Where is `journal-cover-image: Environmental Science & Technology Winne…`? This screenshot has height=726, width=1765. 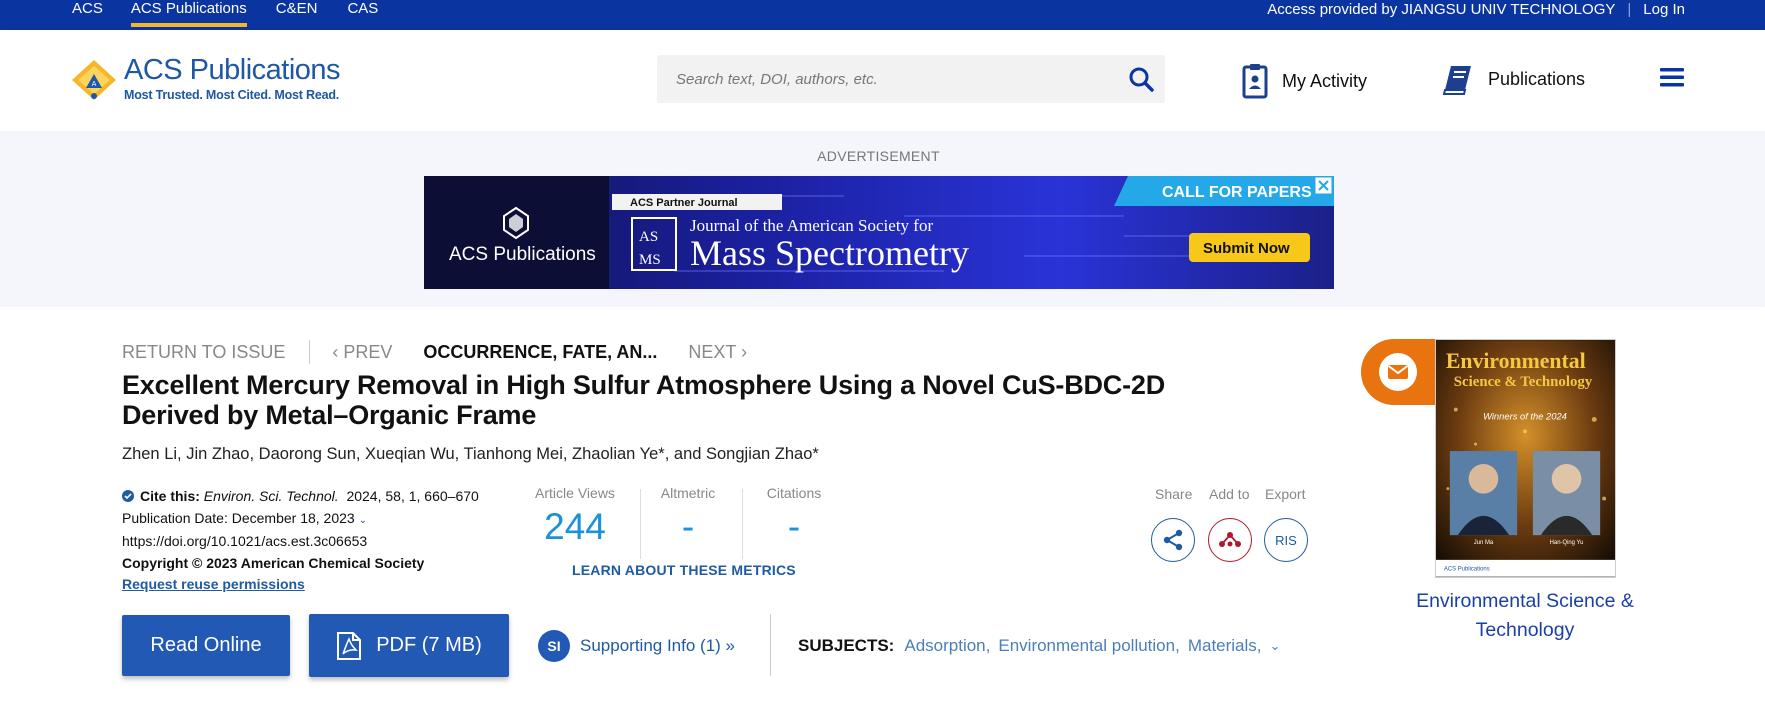
journal-cover-image: Environmental Science & Technology Winne… is located at coordinates (1525, 458).